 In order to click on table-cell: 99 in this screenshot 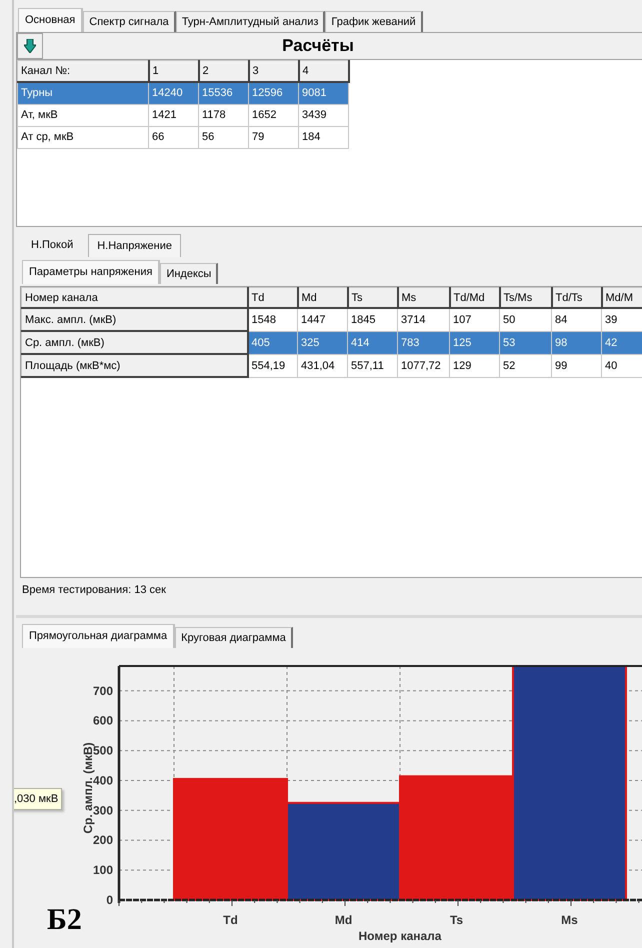, I will do `click(577, 366)`.